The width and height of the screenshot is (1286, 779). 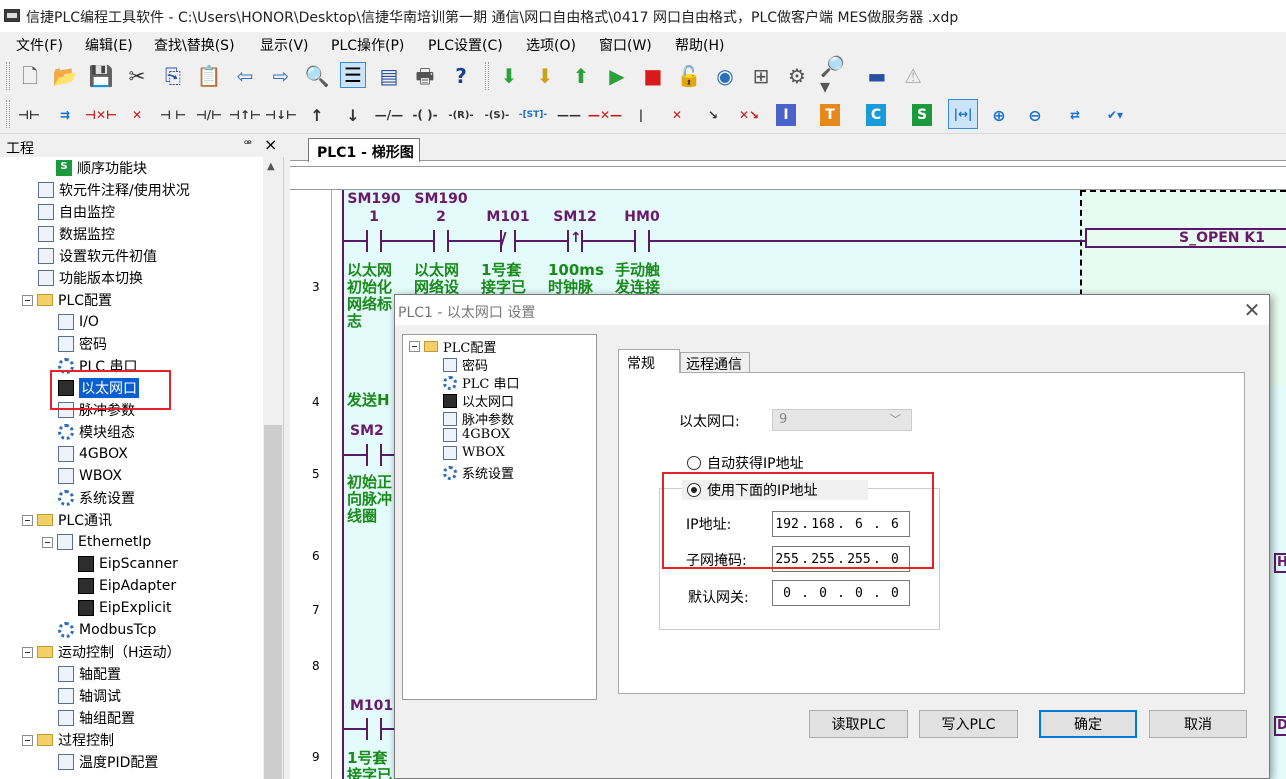 I want to click on tree-item: 功能版本切换, so click(x=90, y=278).